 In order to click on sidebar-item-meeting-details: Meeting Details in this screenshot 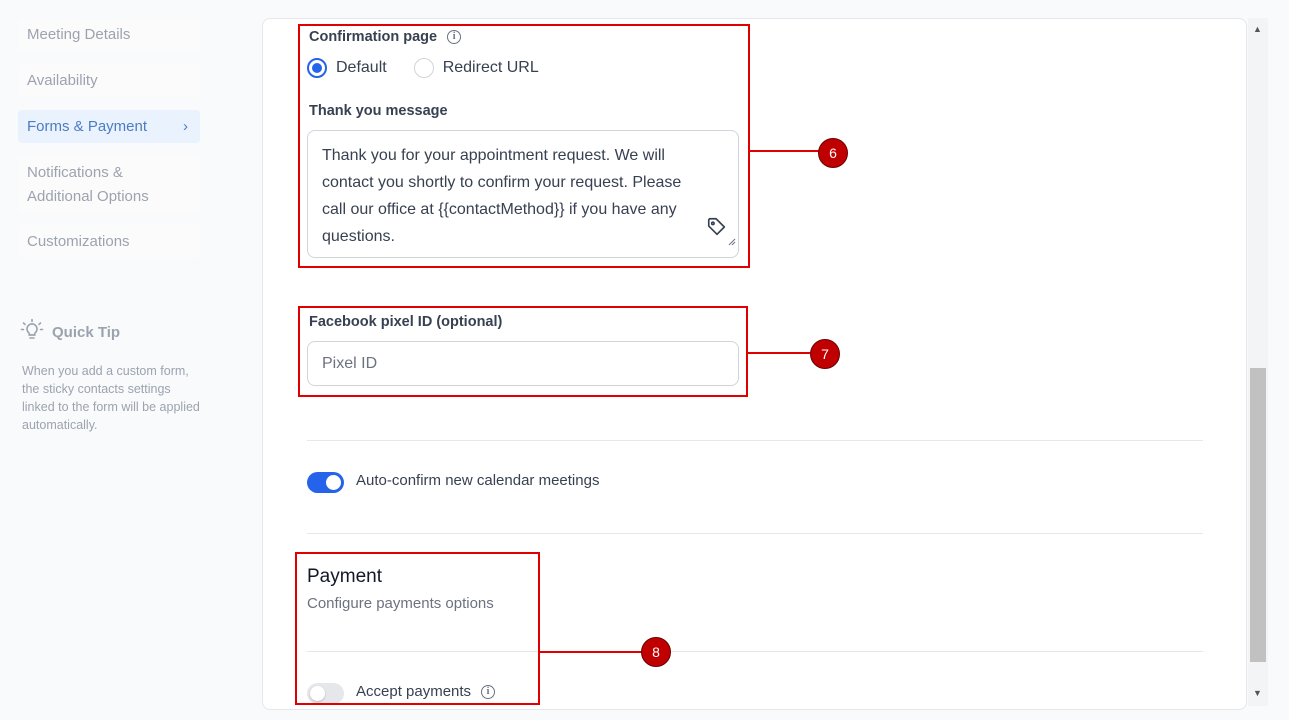, I will do `click(109, 34)`.